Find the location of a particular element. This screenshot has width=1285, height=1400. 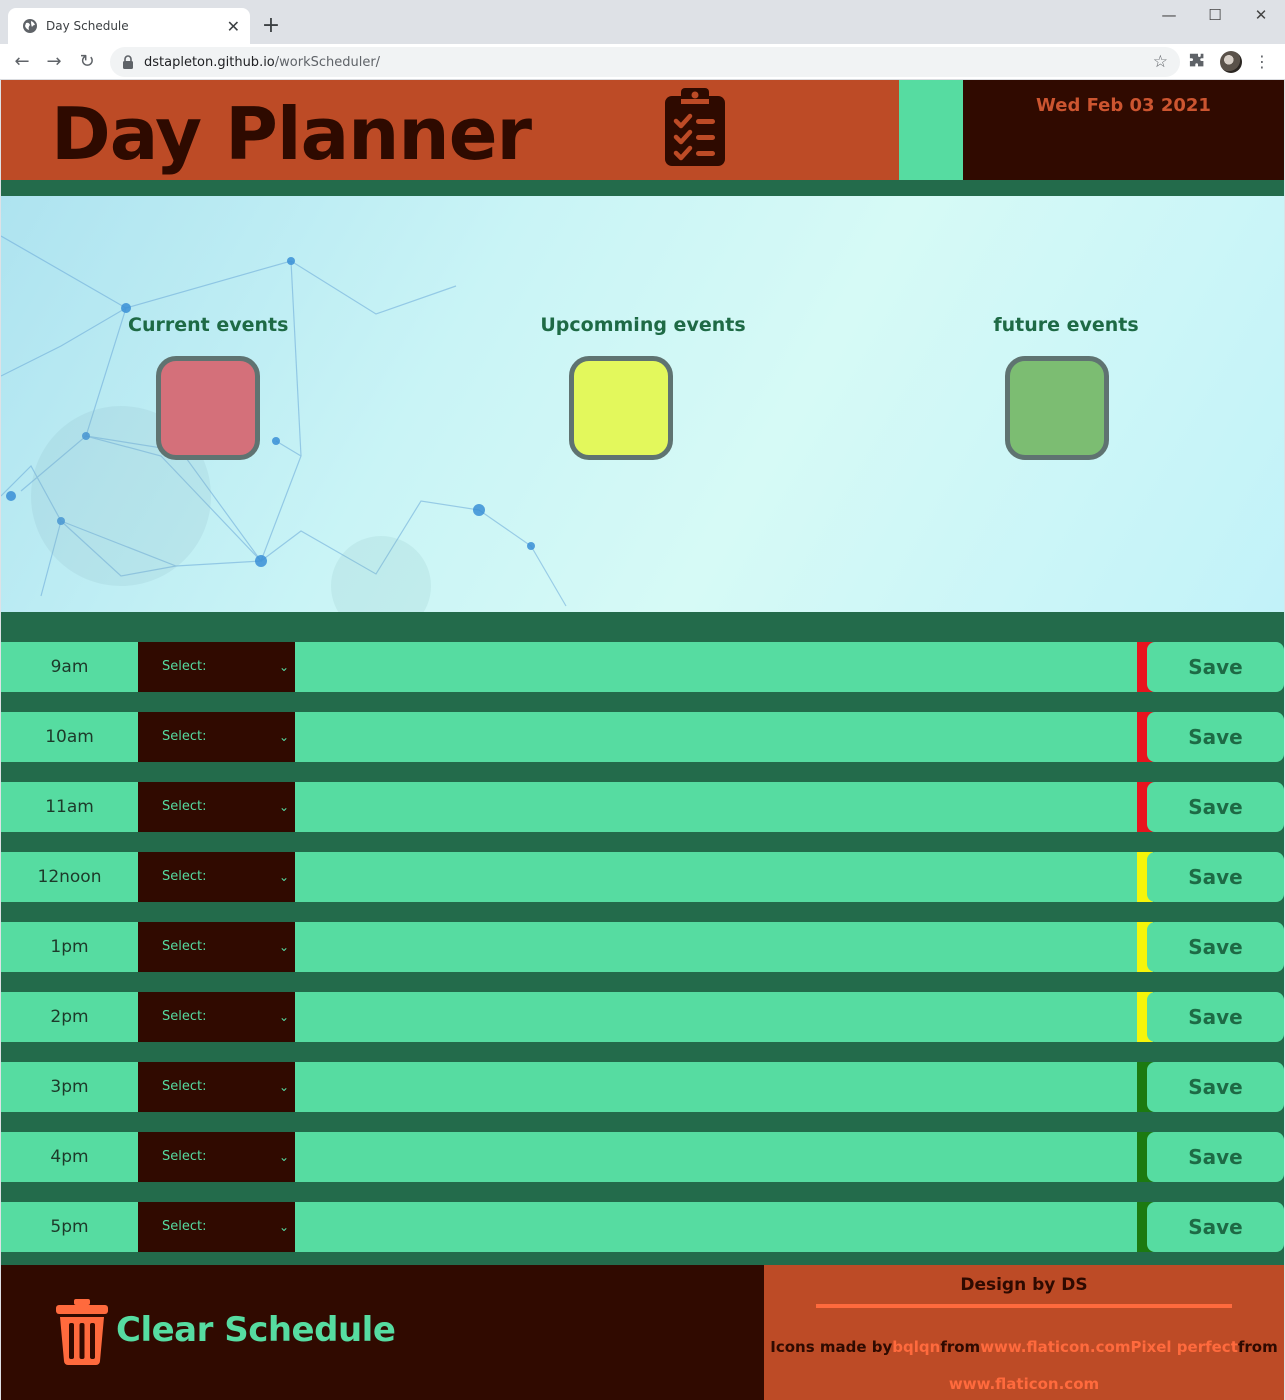

from-text: from is located at coordinates (1257, 1347).